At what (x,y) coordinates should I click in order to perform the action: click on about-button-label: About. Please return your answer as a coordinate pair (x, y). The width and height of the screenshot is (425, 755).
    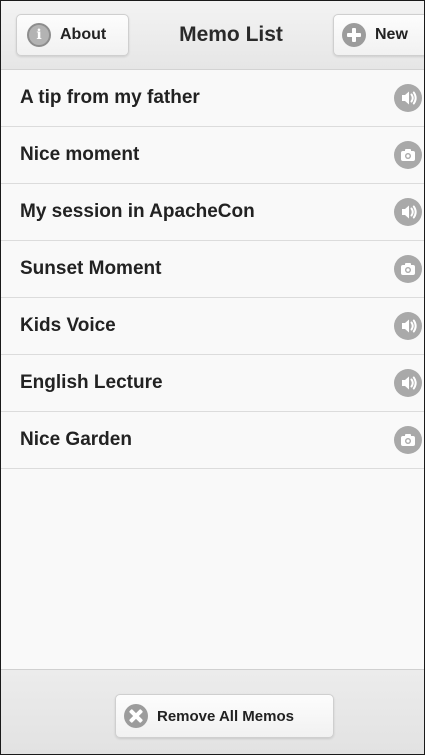
    Looking at the image, I should click on (83, 34).